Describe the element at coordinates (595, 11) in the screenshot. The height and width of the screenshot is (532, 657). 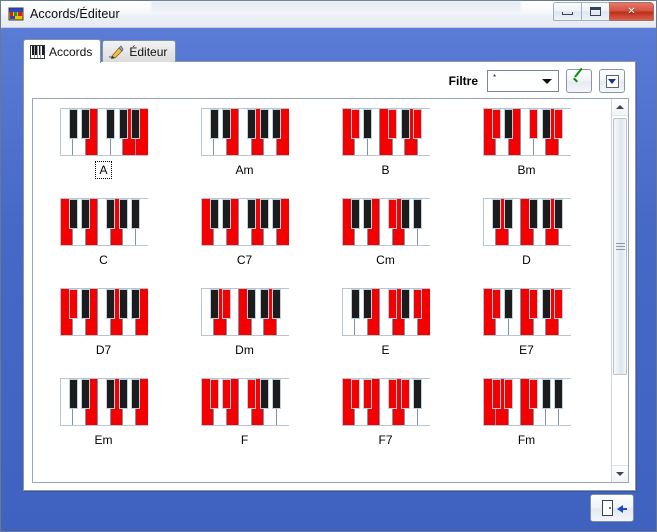
I see `maximize-button` at that location.